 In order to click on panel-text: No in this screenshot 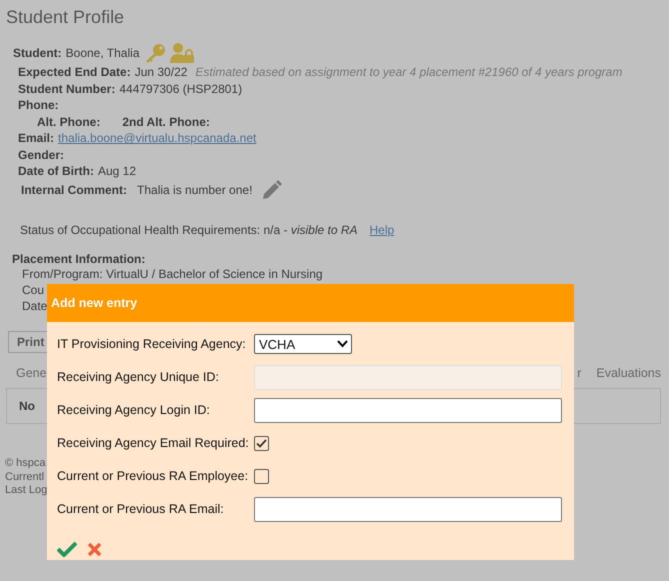, I will do `click(27, 406)`.